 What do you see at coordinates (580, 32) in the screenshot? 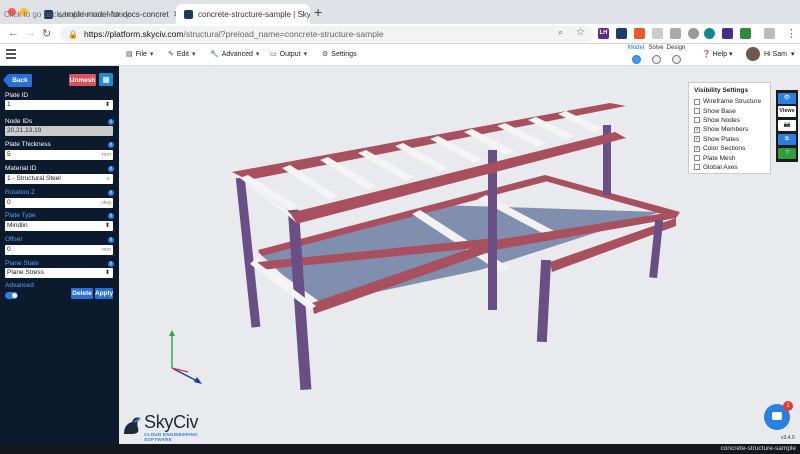
I see `bookmark-star-icon: ☆` at bounding box center [580, 32].